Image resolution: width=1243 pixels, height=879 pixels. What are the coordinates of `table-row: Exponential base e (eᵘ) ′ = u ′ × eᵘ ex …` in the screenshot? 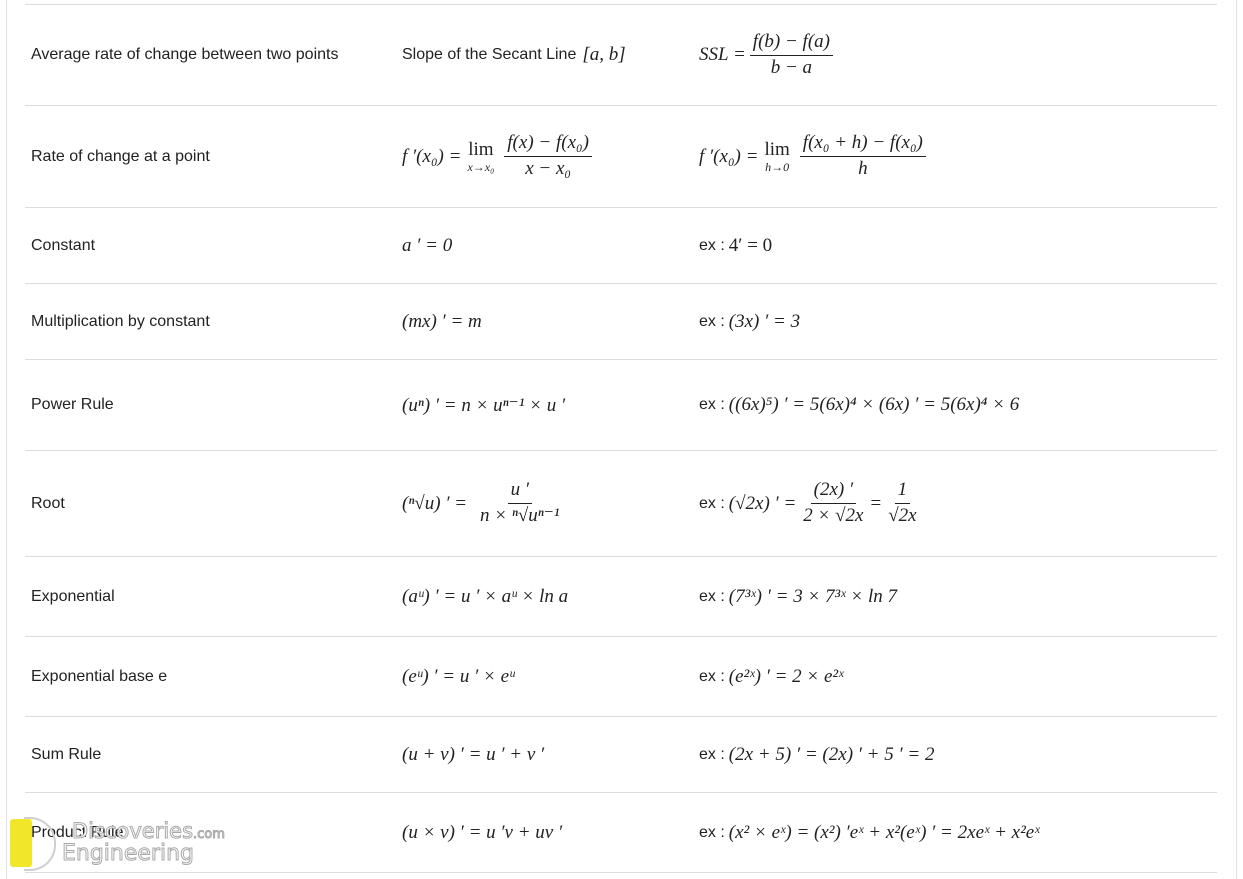 It's located at (618, 676).